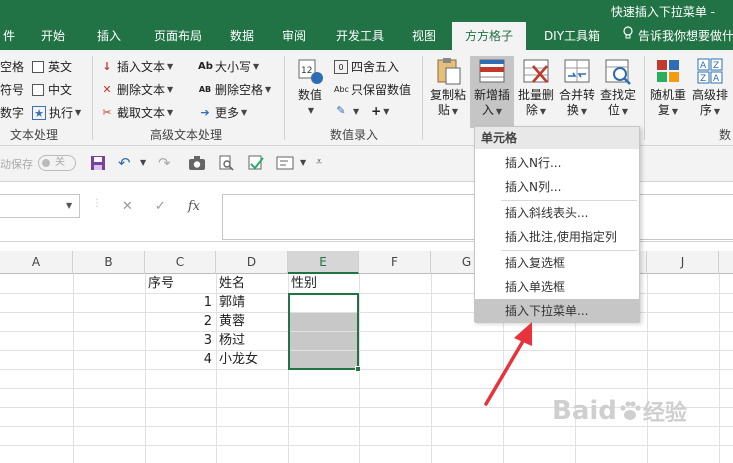 This screenshot has height=463, width=733. What do you see at coordinates (618, 71) in the screenshot?
I see `magnifier-icon` at bounding box center [618, 71].